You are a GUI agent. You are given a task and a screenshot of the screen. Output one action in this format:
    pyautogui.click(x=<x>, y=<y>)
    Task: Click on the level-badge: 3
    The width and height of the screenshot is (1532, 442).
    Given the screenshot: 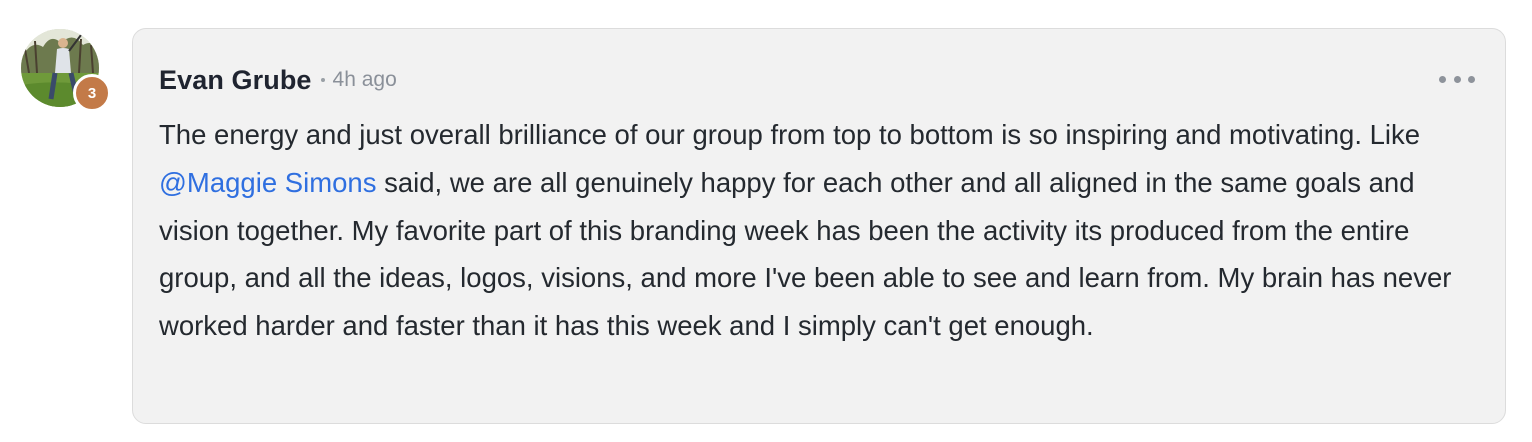 What is the action you would take?
    pyautogui.click(x=92, y=93)
    